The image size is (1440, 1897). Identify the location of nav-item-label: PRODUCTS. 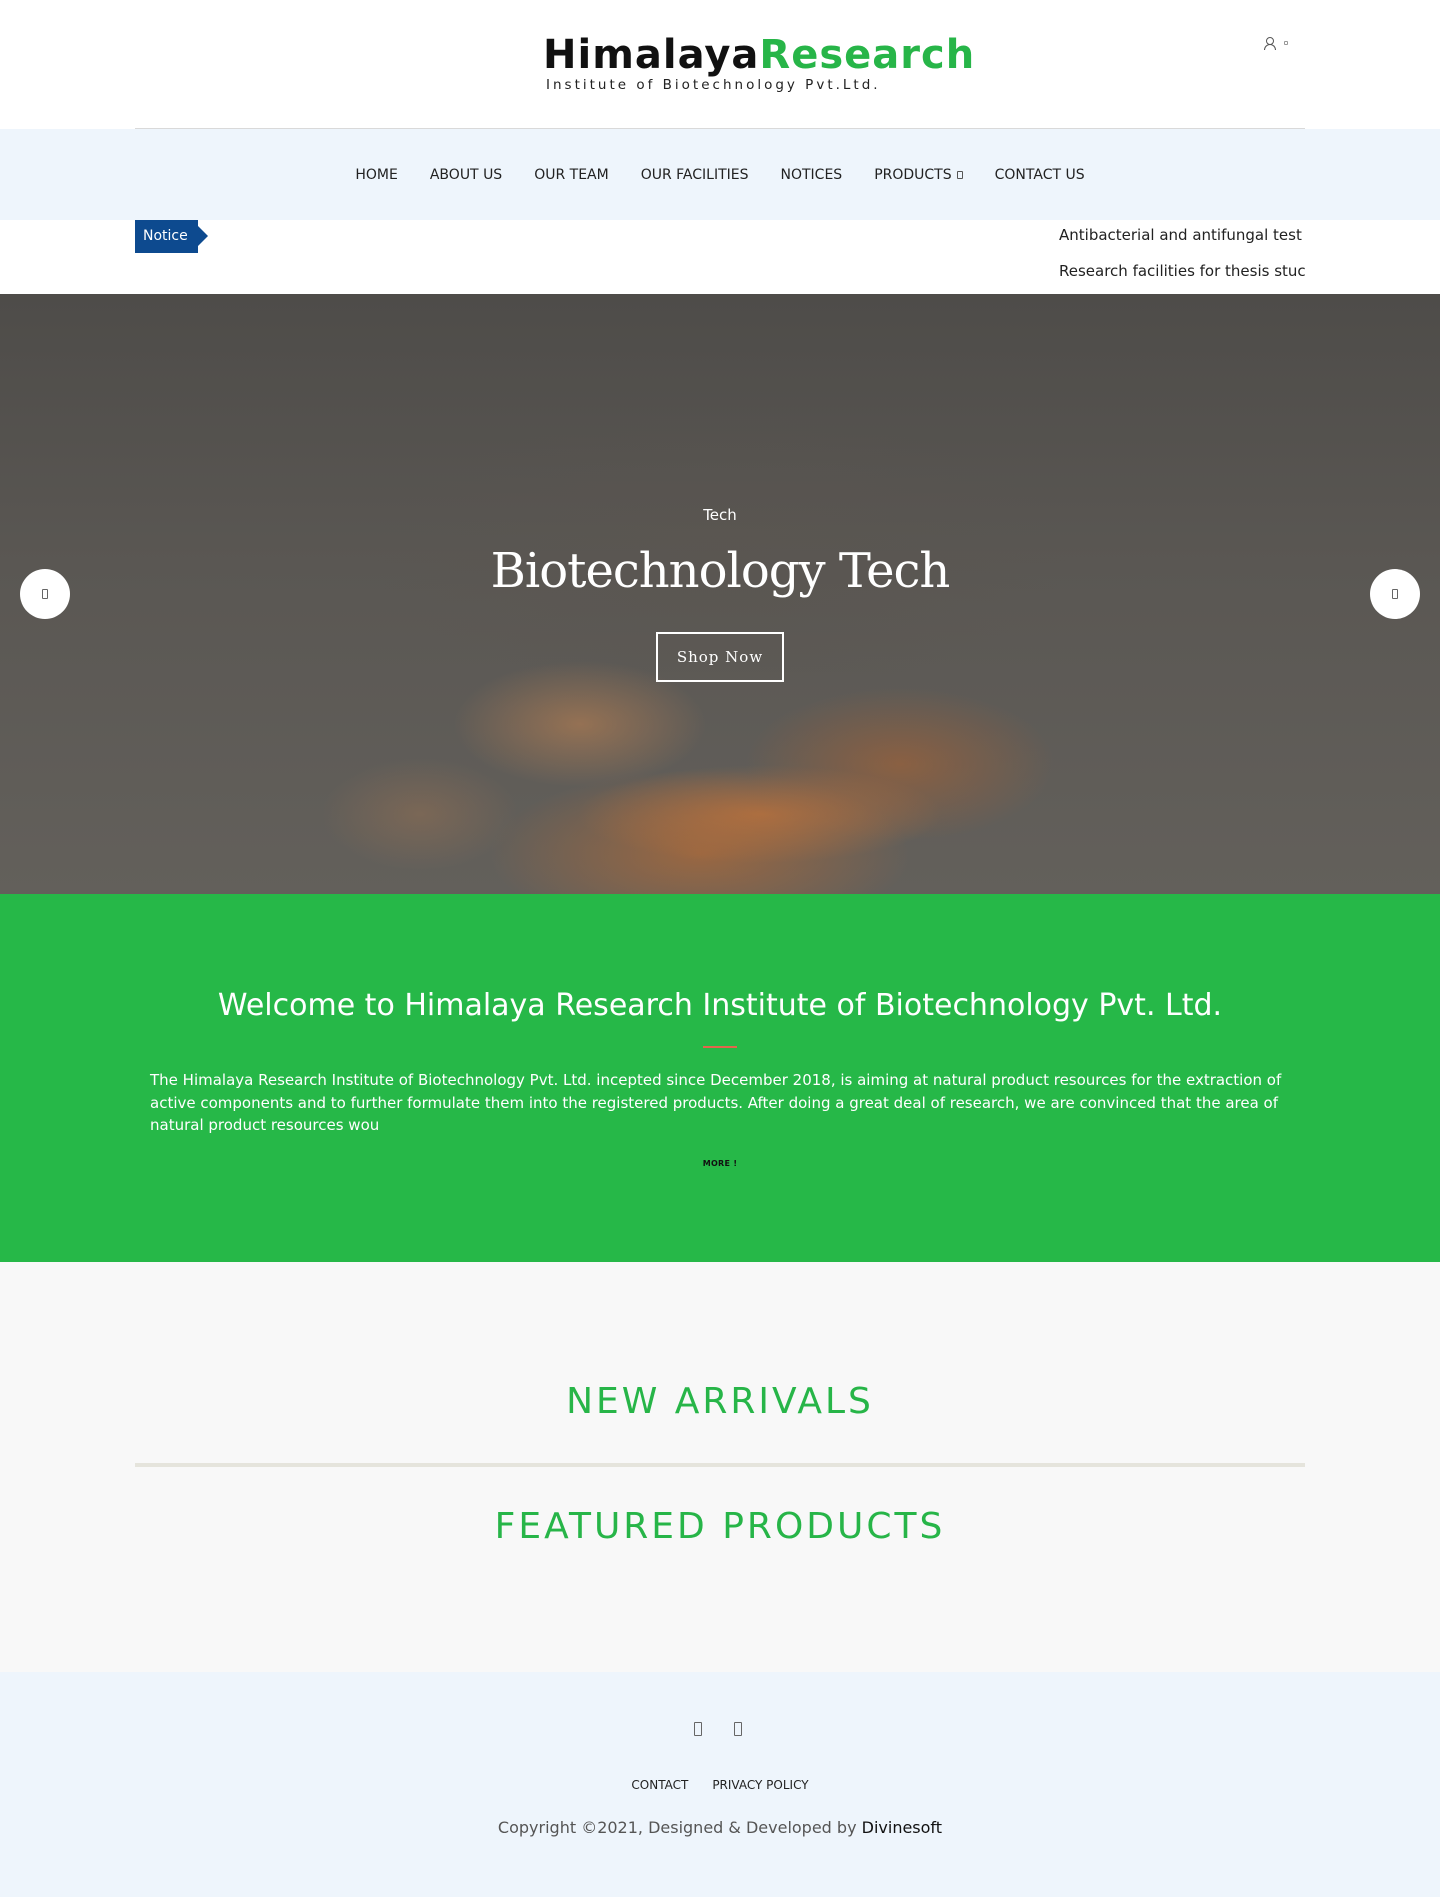
(913, 174).